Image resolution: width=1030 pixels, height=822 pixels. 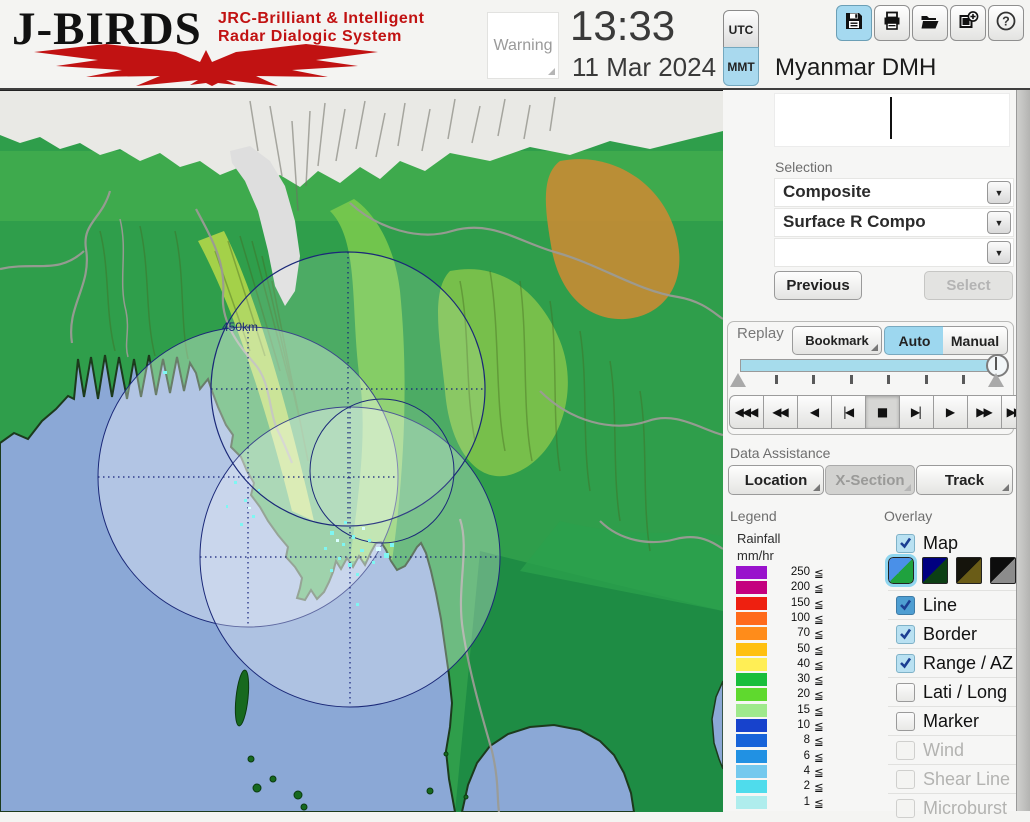 What do you see at coordinates (894, 222) in the screenshot?
I see `selection-combo-product: Surface R Compo ▼` at bounding box center [894, 222].